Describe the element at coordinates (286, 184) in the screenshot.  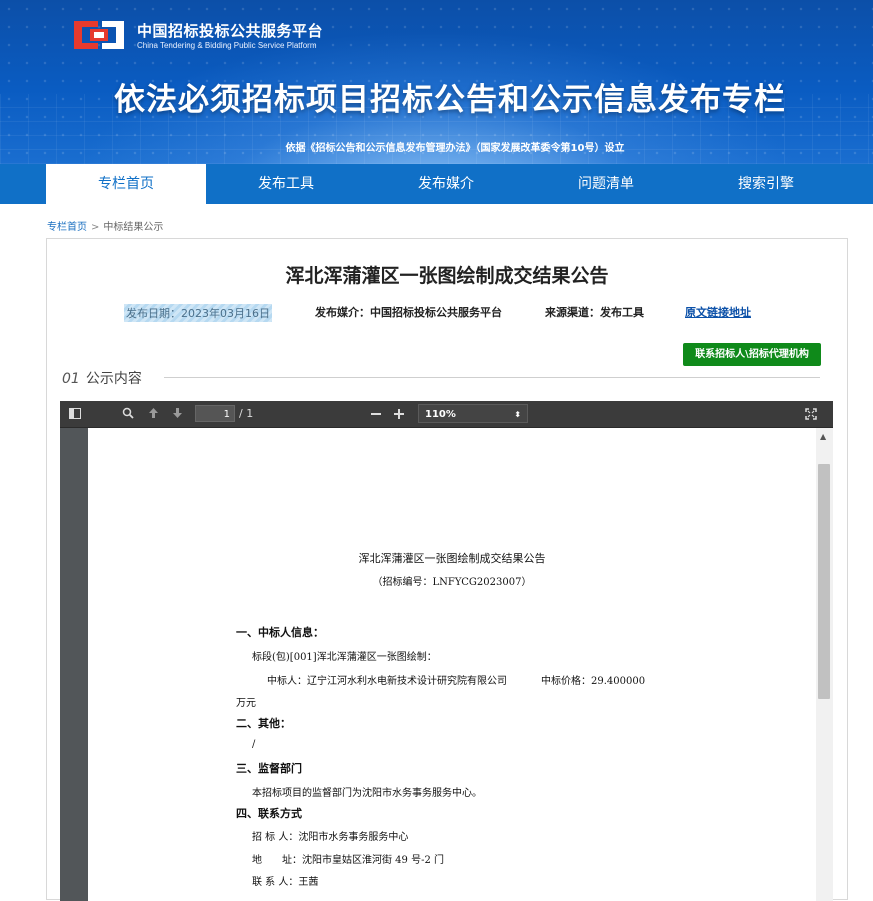
I see `nav-item-publish-tool: 发布工具` at that location.